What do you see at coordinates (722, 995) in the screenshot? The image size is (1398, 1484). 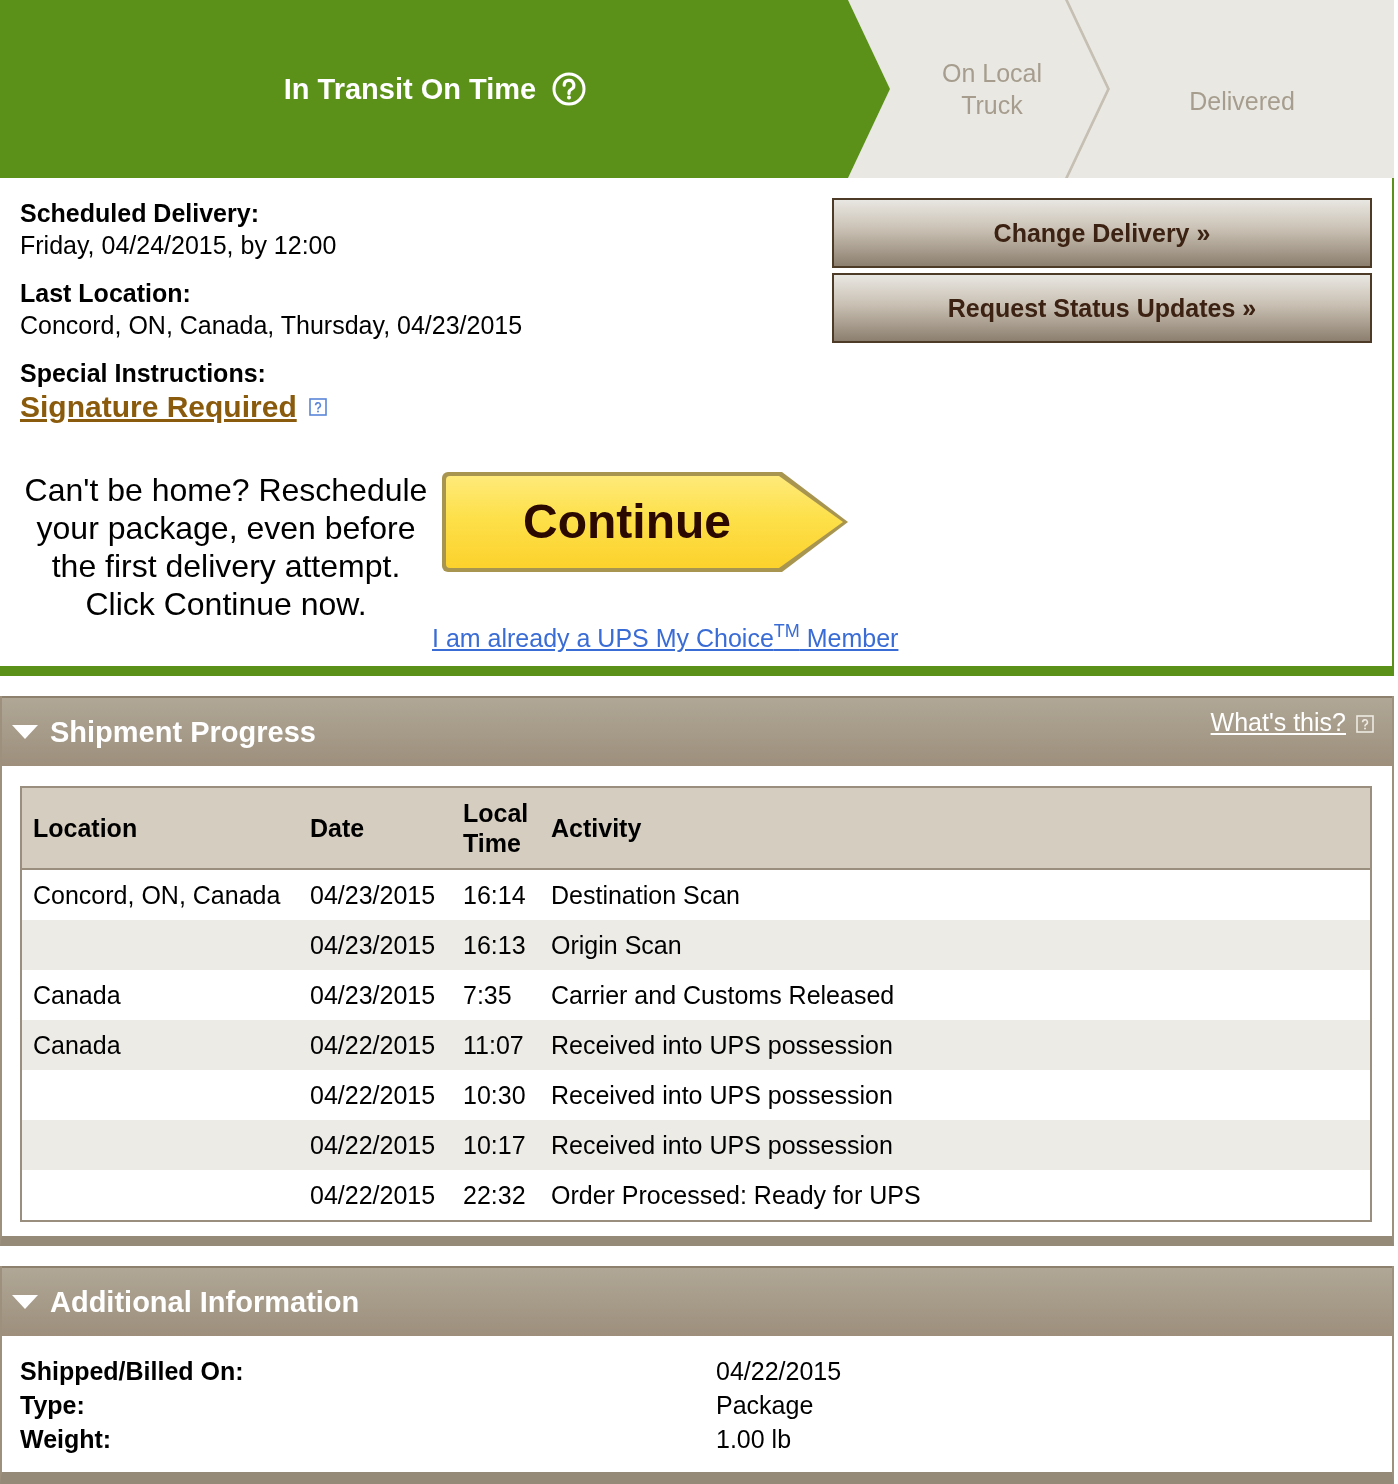 I see `table-cell-text: Carrier and Customs Released` at bounding box center [722, 995].